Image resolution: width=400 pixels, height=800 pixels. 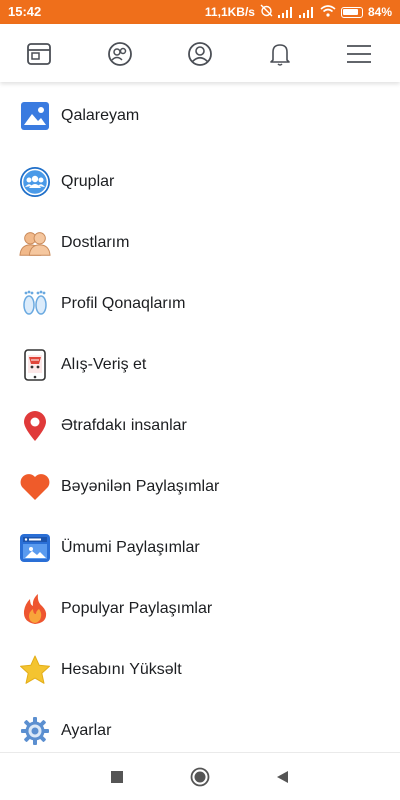 I want to click on menu-item-label: Alış-Veriş et, so click(x=104, y=364).